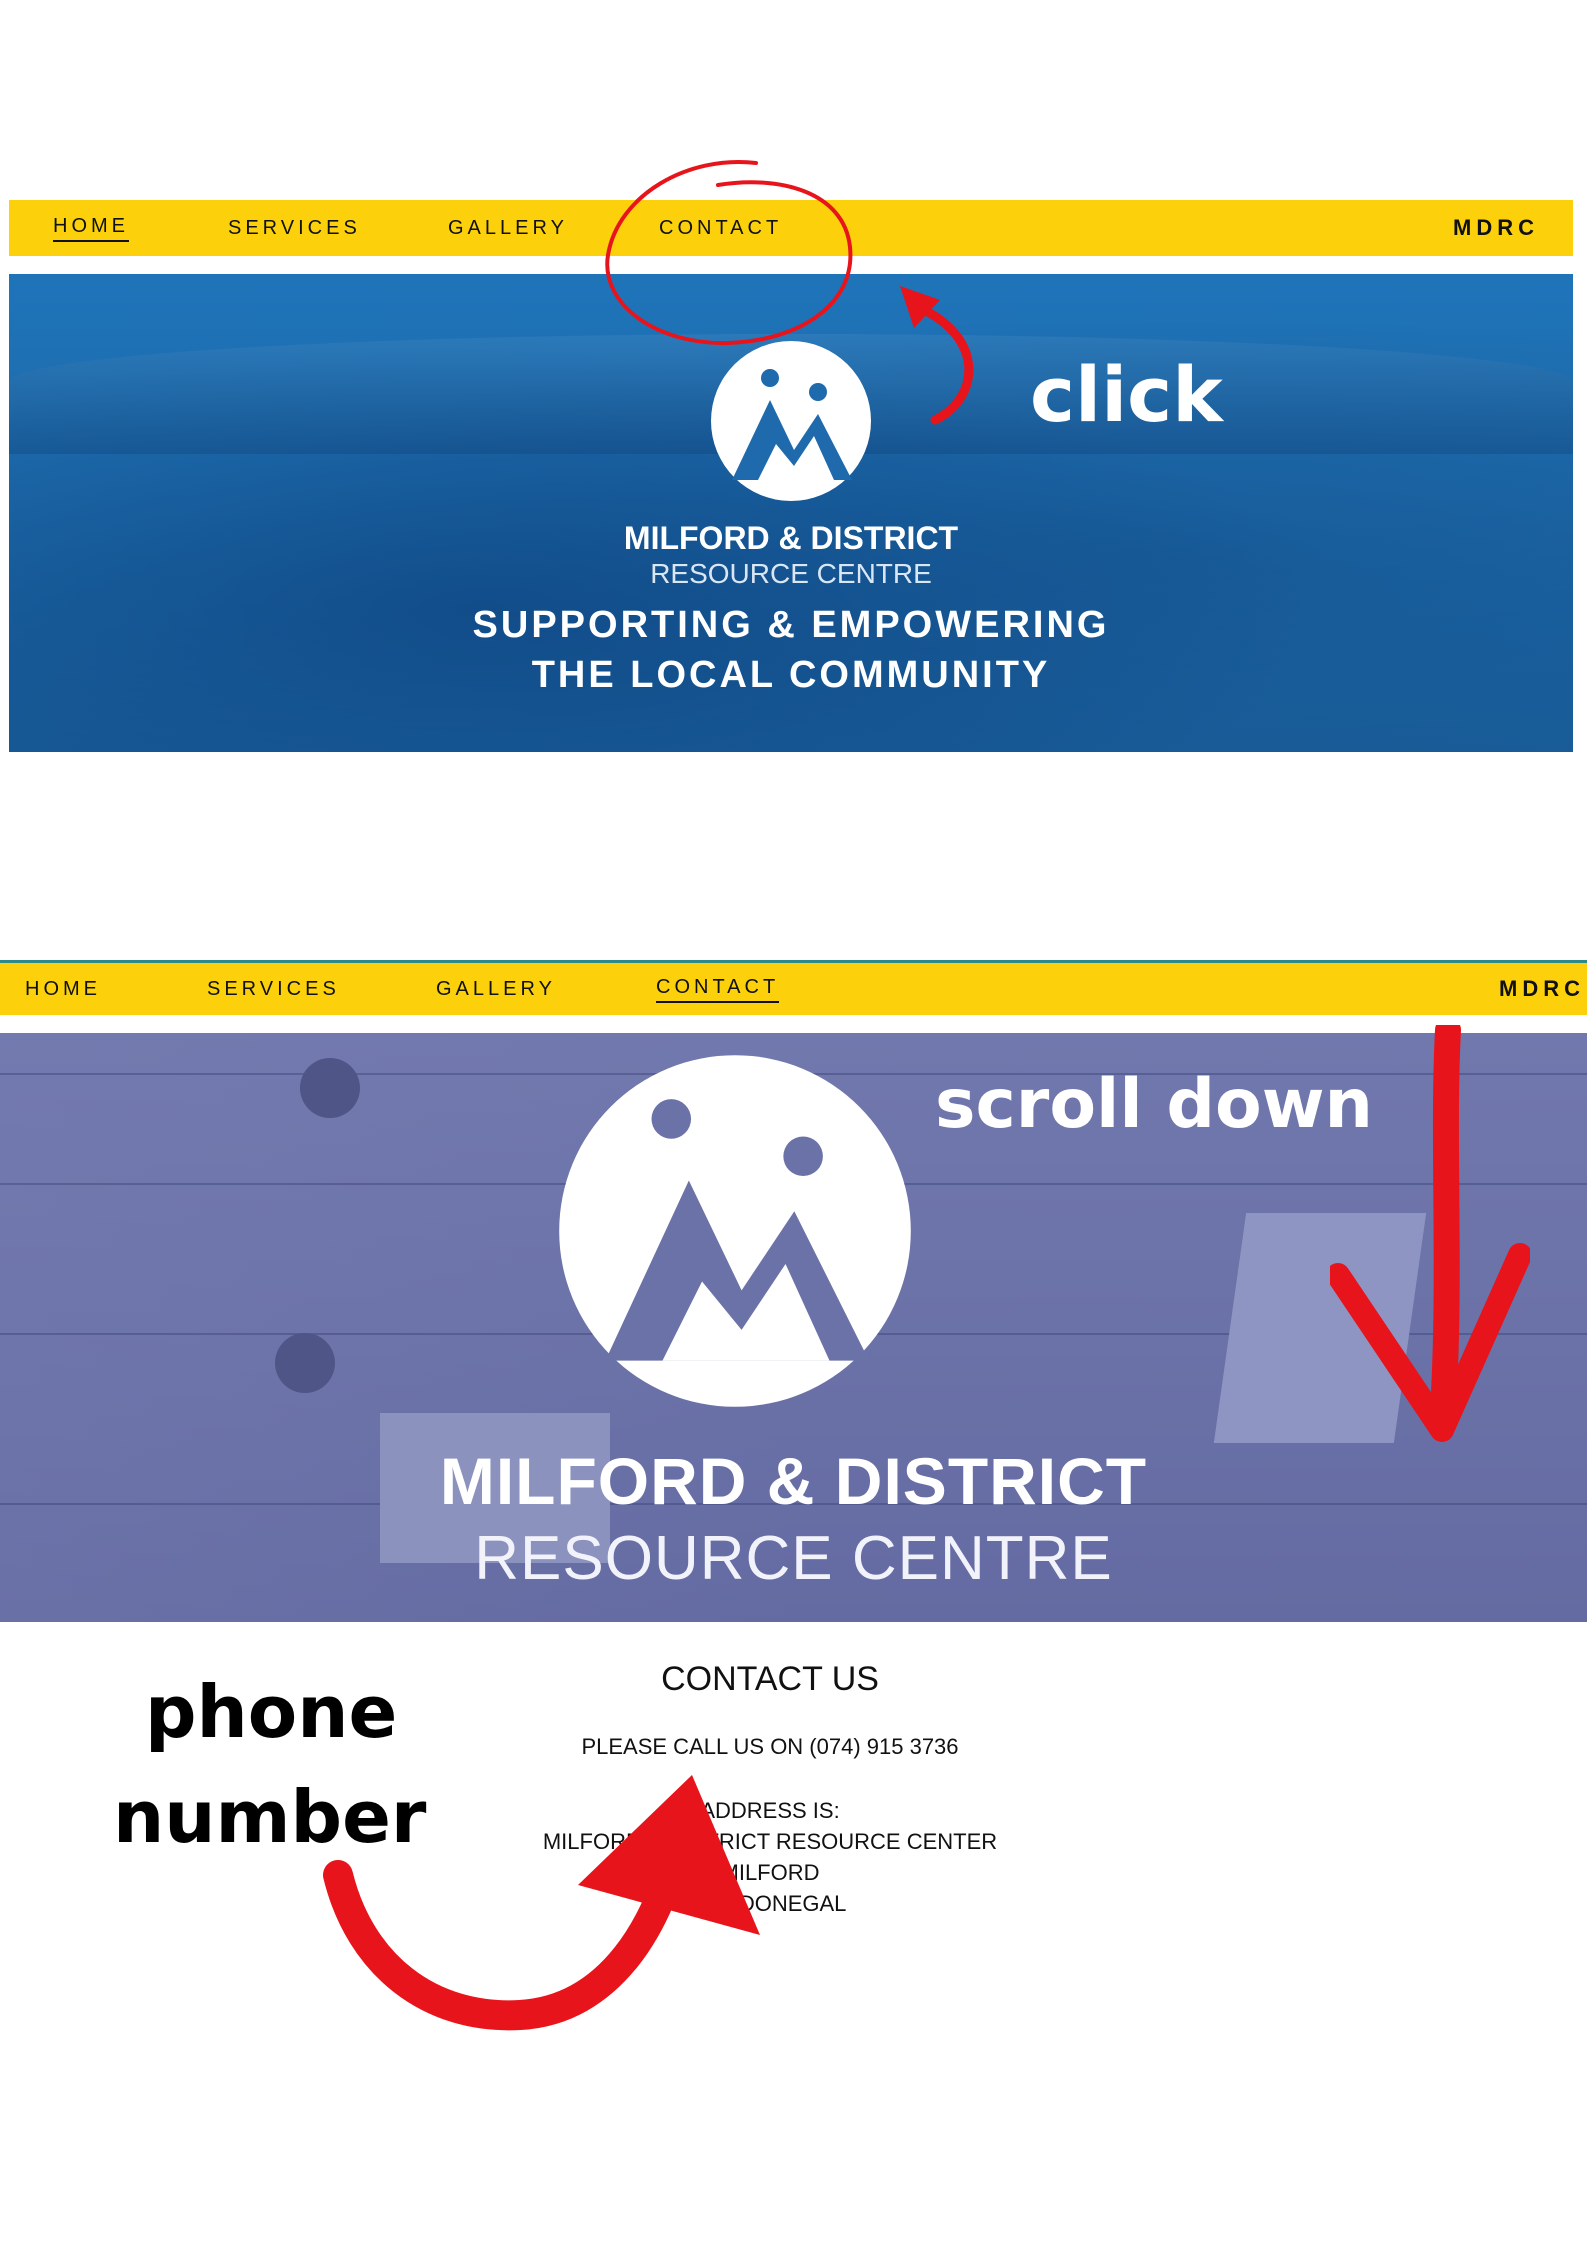 This screenshot has width=1587, height=2245. I want to click on hero-tagline-1: SUPPORTING & EMPOWERING, so click(791, 625).